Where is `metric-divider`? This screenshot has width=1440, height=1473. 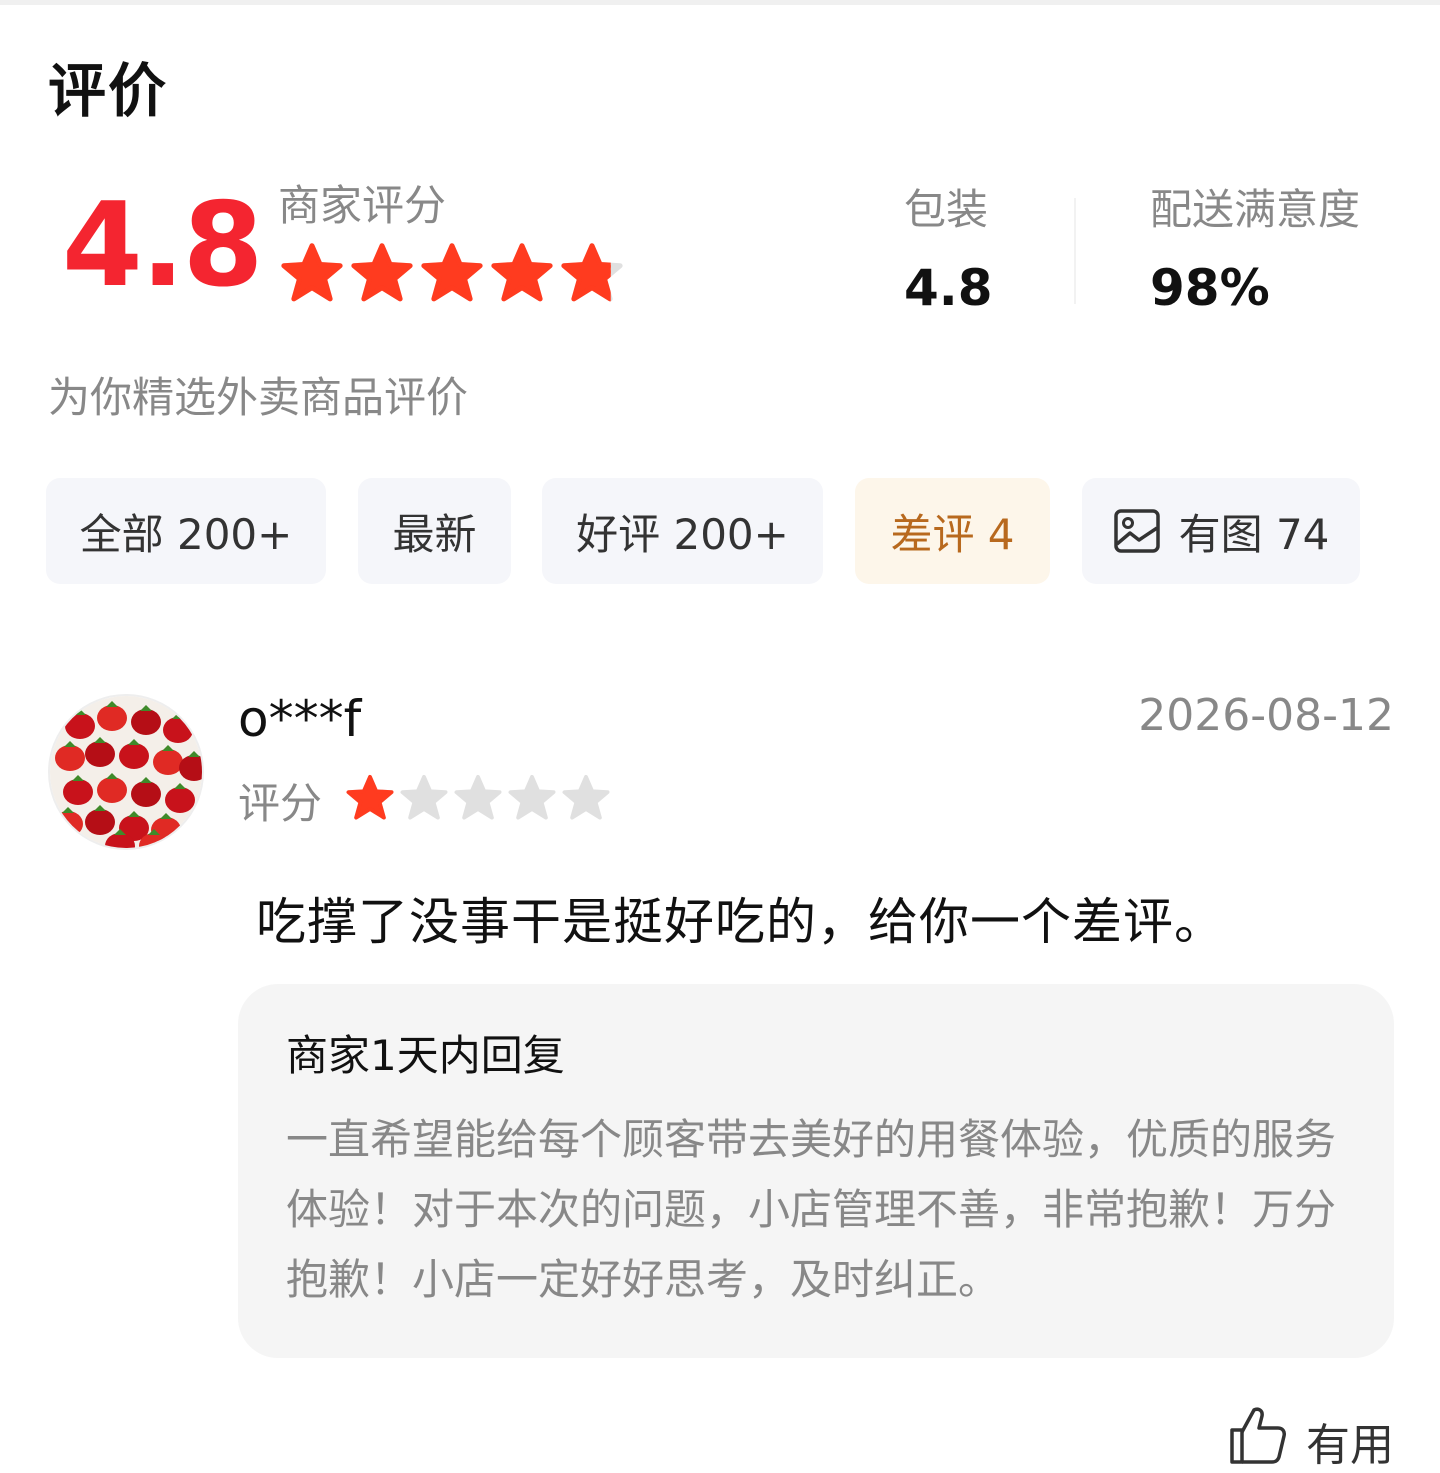 metric-divider is located at coordinates (1075, 251).